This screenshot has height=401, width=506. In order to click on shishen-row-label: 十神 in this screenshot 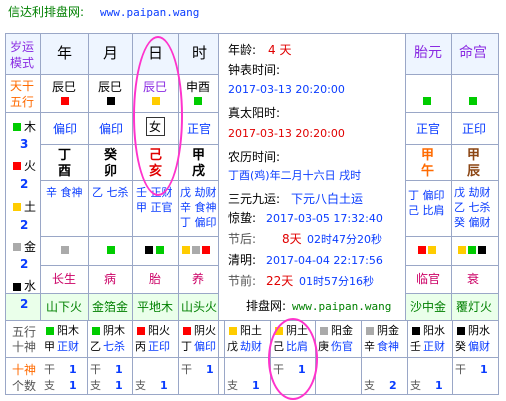, I will do `click(24, 347)`.